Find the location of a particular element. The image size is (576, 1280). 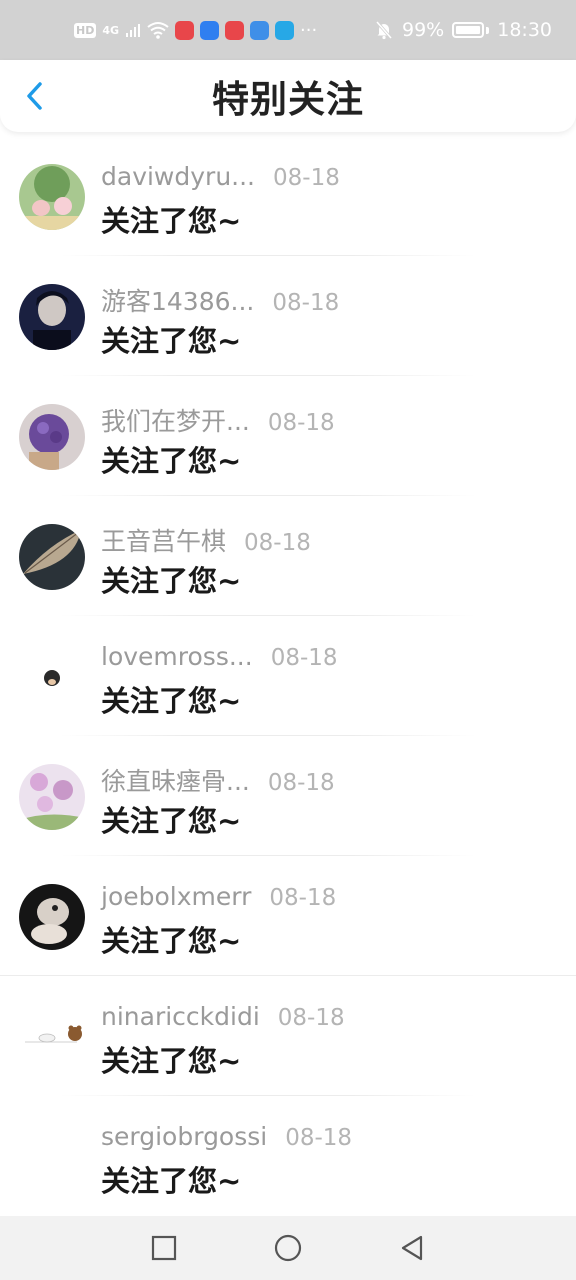

list-item: 游客14386... 08-18 关注了您~ is located at coordinates (288, 316).